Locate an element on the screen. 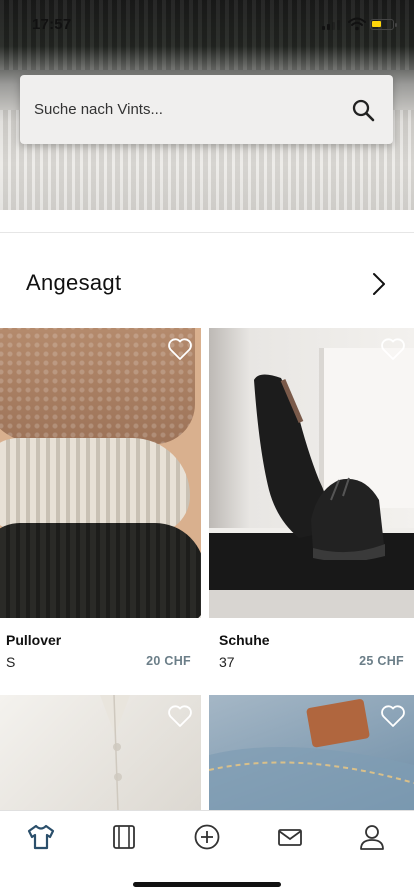 This screenshot has width=414, height=896. shoe-illustration is located at coordinates (319, 467).